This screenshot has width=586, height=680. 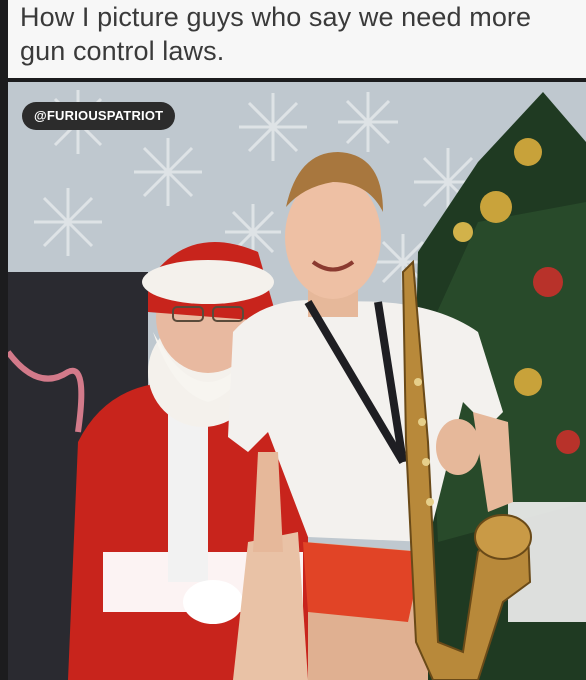 What do you see at coordinates (458, 447) in the screenshot?
I see `hand` at bounding box center [458, 447].